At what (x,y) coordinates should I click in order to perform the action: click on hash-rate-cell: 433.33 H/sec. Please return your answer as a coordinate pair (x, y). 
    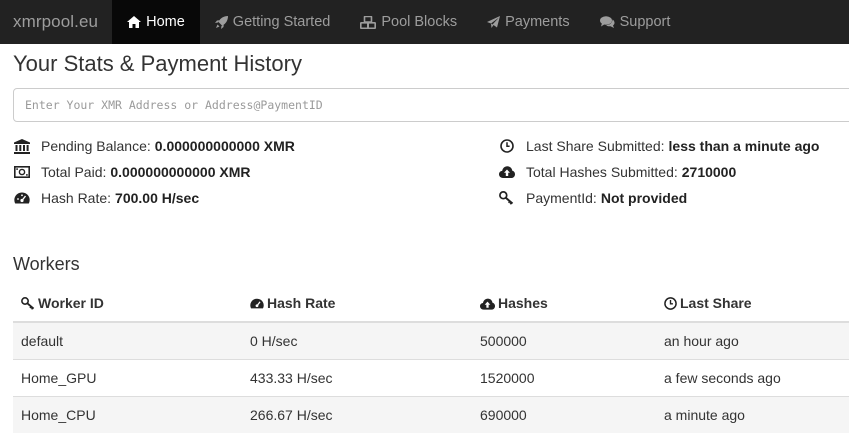
    Looking at the image, I should click on (357, 377).